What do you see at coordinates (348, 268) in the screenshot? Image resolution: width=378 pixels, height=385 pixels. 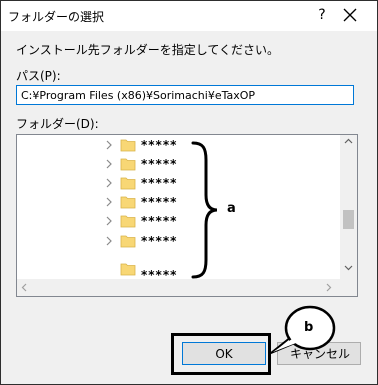 I see `scroll-down-icon` at bounding box center [348, 268].